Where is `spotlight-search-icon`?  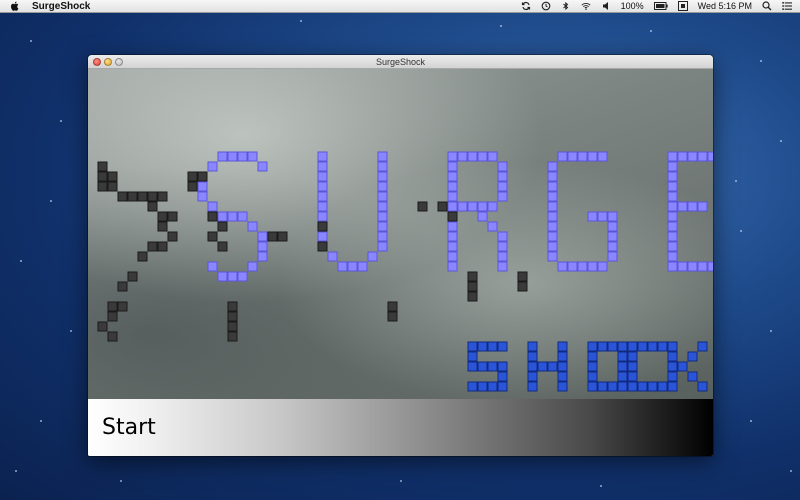 spotlight-search-icon is located at coordinates (767, 6).